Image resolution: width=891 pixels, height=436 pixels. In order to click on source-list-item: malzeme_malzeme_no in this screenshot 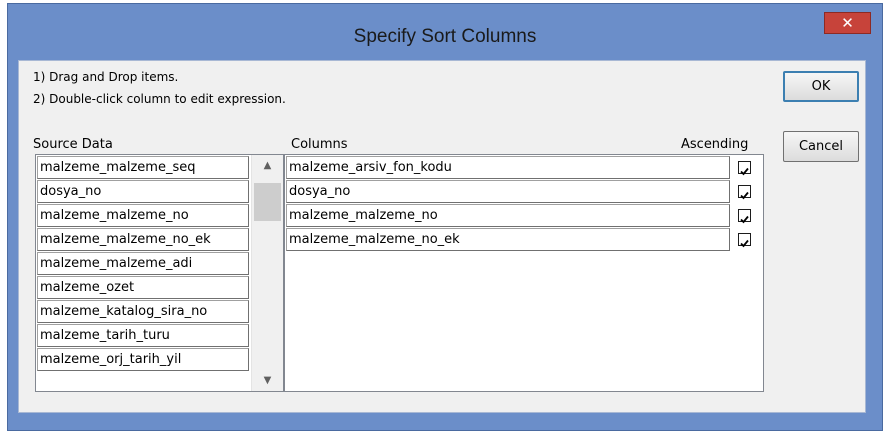, I will do `click(143, 215)`.